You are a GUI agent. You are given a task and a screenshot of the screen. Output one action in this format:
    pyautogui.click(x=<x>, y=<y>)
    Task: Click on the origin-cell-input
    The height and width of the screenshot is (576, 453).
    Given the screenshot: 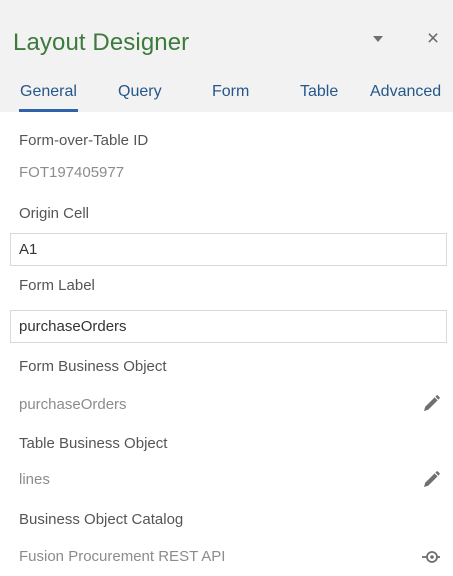 What is the action you would take?
    pyautogui.click(x=228, y=249)
    